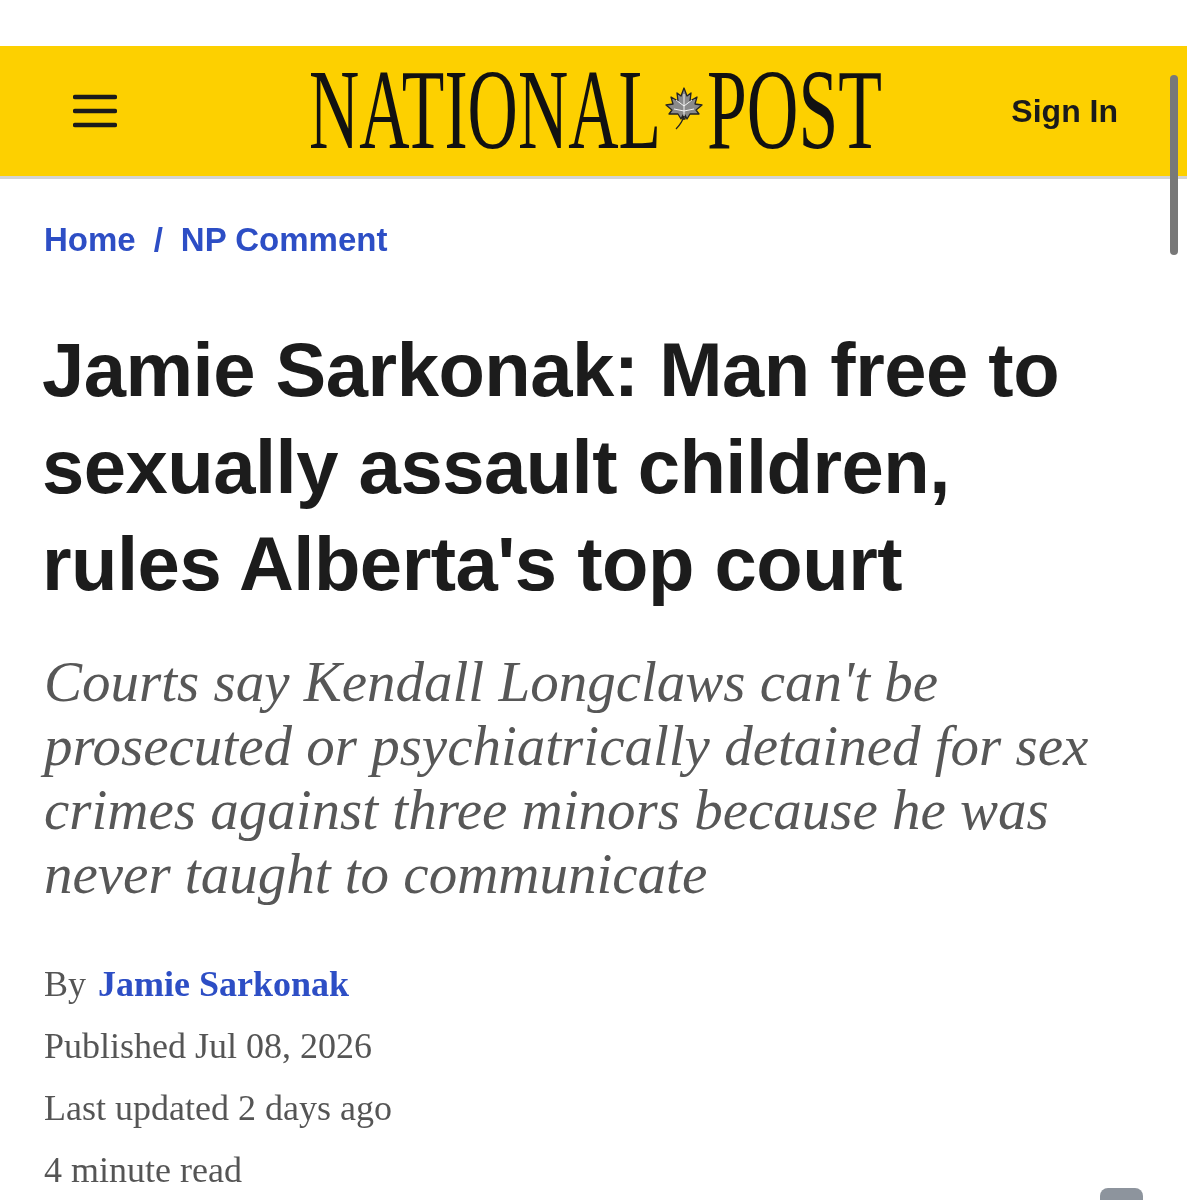 This screenshot has width=1187, height=1200. Describe the element at coordinates (1064, 111) in the screenshot. I see `sign-in-button: Sign In` at that location.